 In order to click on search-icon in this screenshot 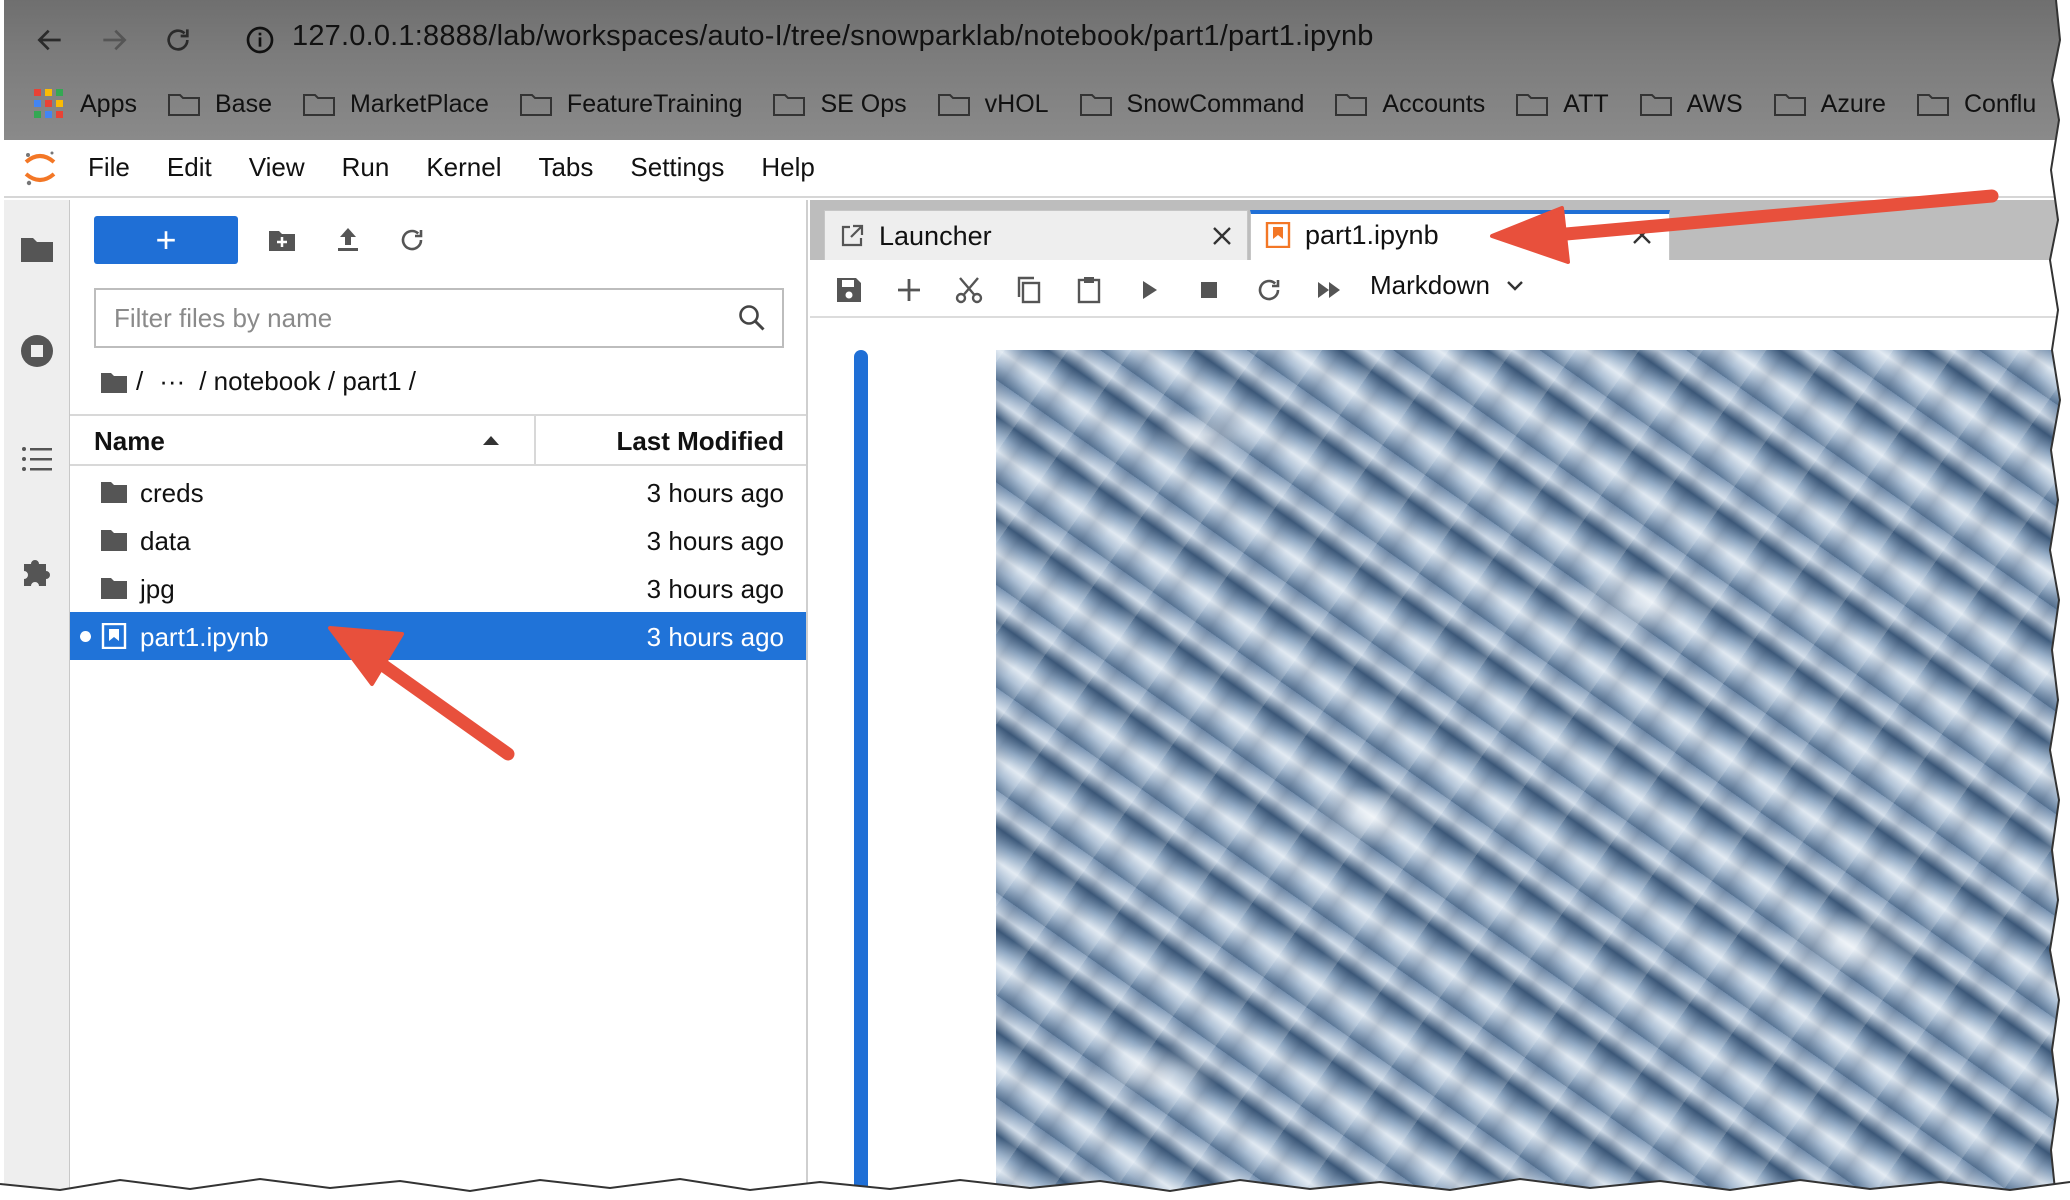, I will do `click(752, 318)`.